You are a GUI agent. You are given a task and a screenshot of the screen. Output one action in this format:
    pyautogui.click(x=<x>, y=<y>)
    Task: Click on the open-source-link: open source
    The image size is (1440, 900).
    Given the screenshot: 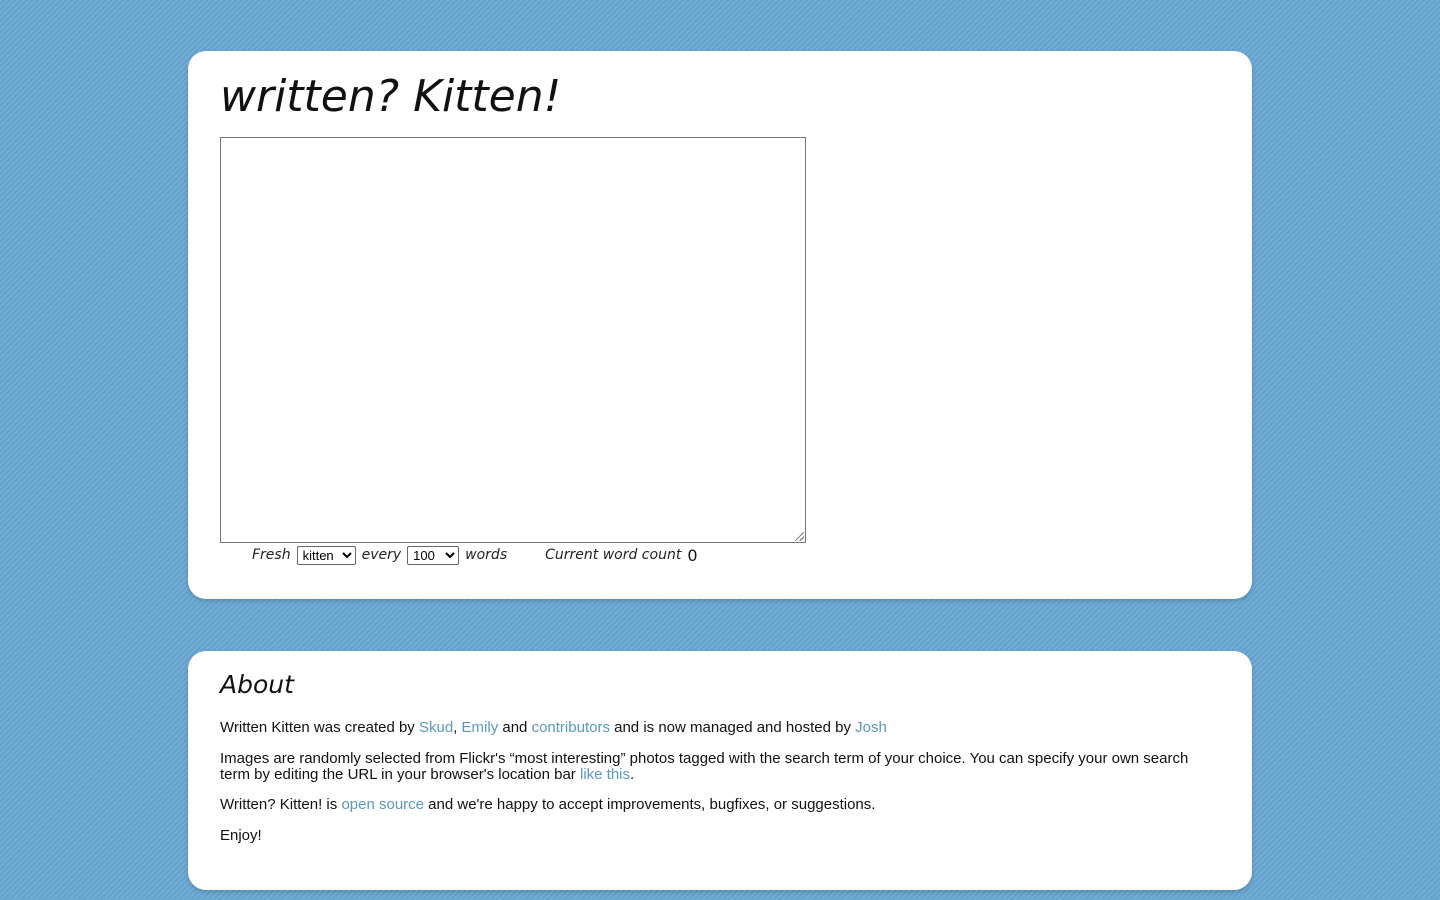 What is the action you would take?
    pyautogui.click(x=382, y=804)
    